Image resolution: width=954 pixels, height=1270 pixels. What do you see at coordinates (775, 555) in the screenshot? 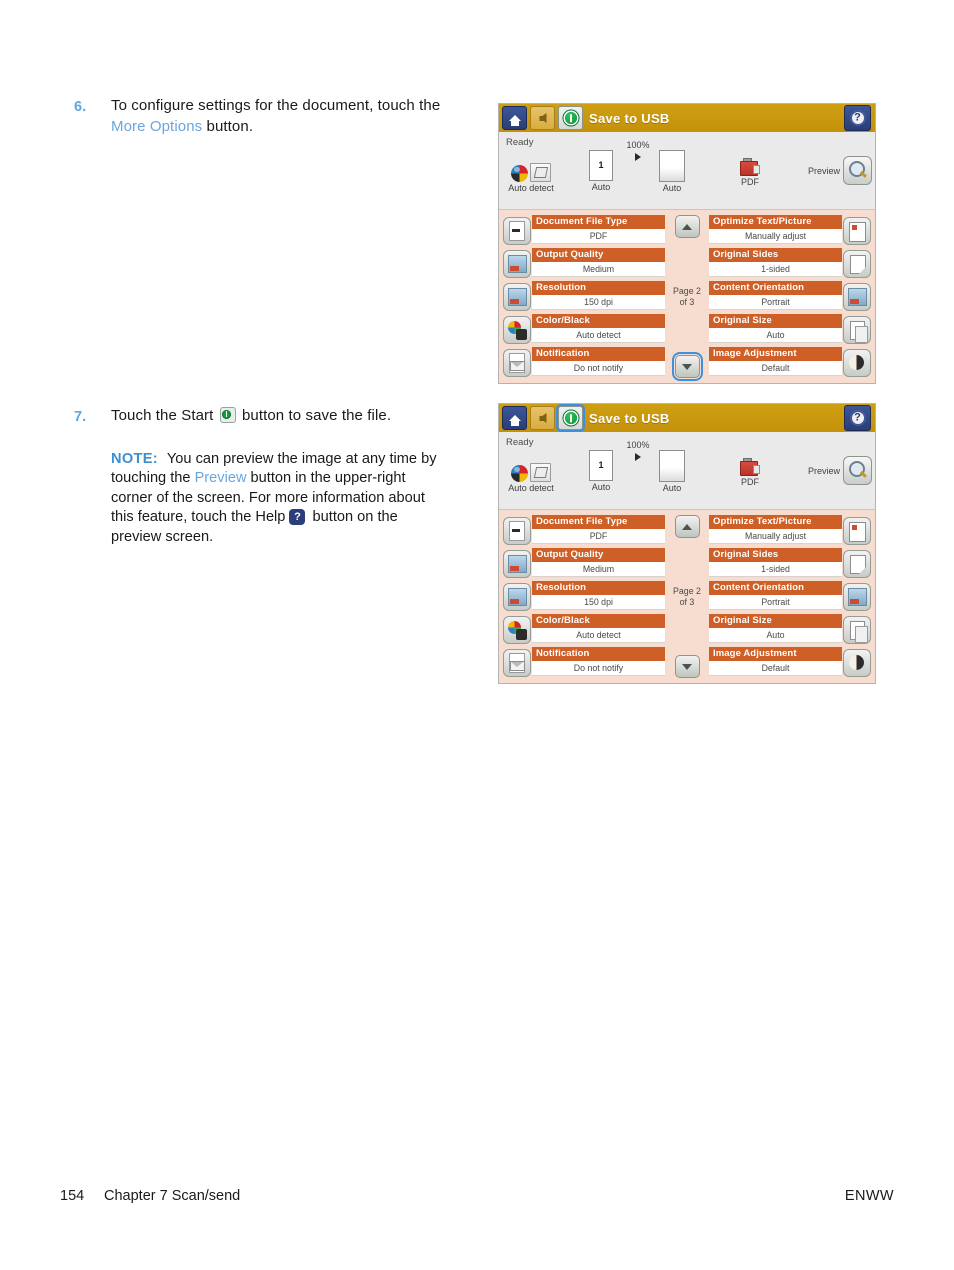
I see `setting-label: Original Sides` at bounding box center [775, 555].